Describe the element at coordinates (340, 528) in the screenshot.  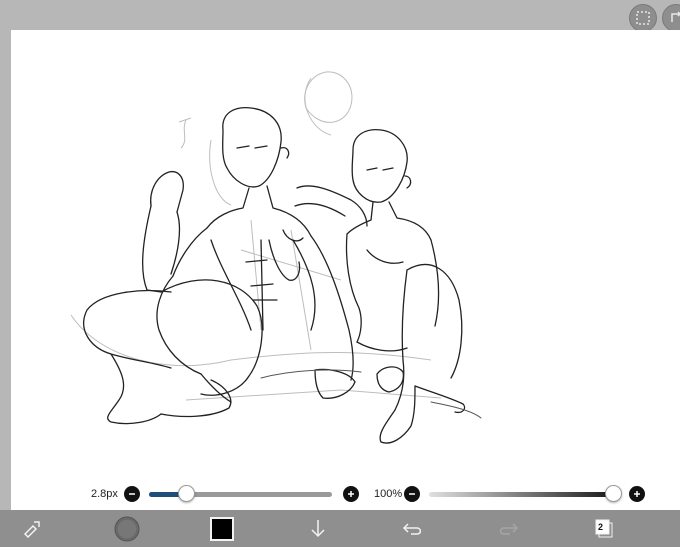
I see `bottom-toolbar: 2` at that location.